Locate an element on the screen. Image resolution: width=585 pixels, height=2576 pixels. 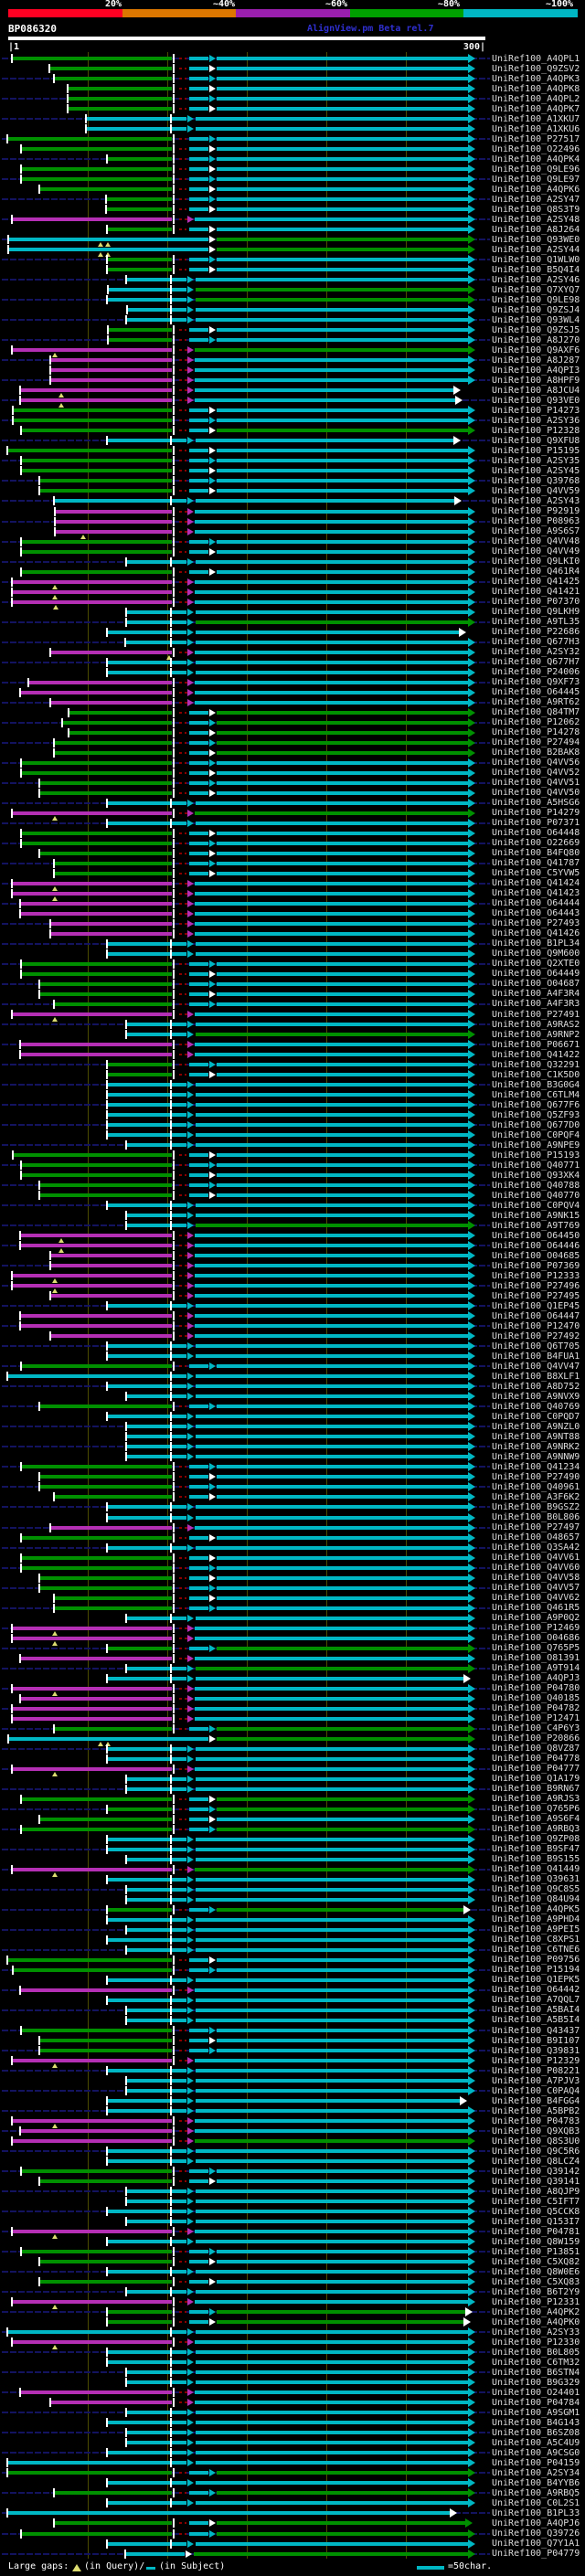
subject-label: UniRef100_Q40961 is located at coordinates (537, 1487).